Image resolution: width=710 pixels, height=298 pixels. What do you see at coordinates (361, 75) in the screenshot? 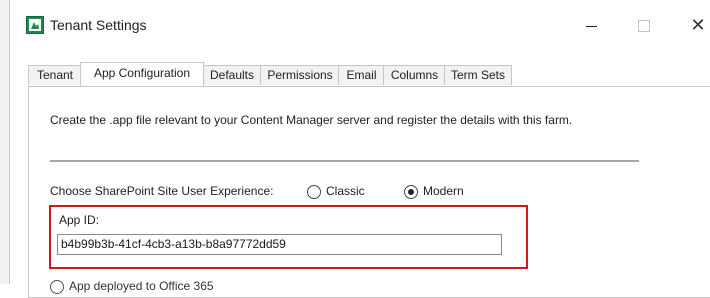
I see `tab-email: Email` at bounding box center [361, 75].